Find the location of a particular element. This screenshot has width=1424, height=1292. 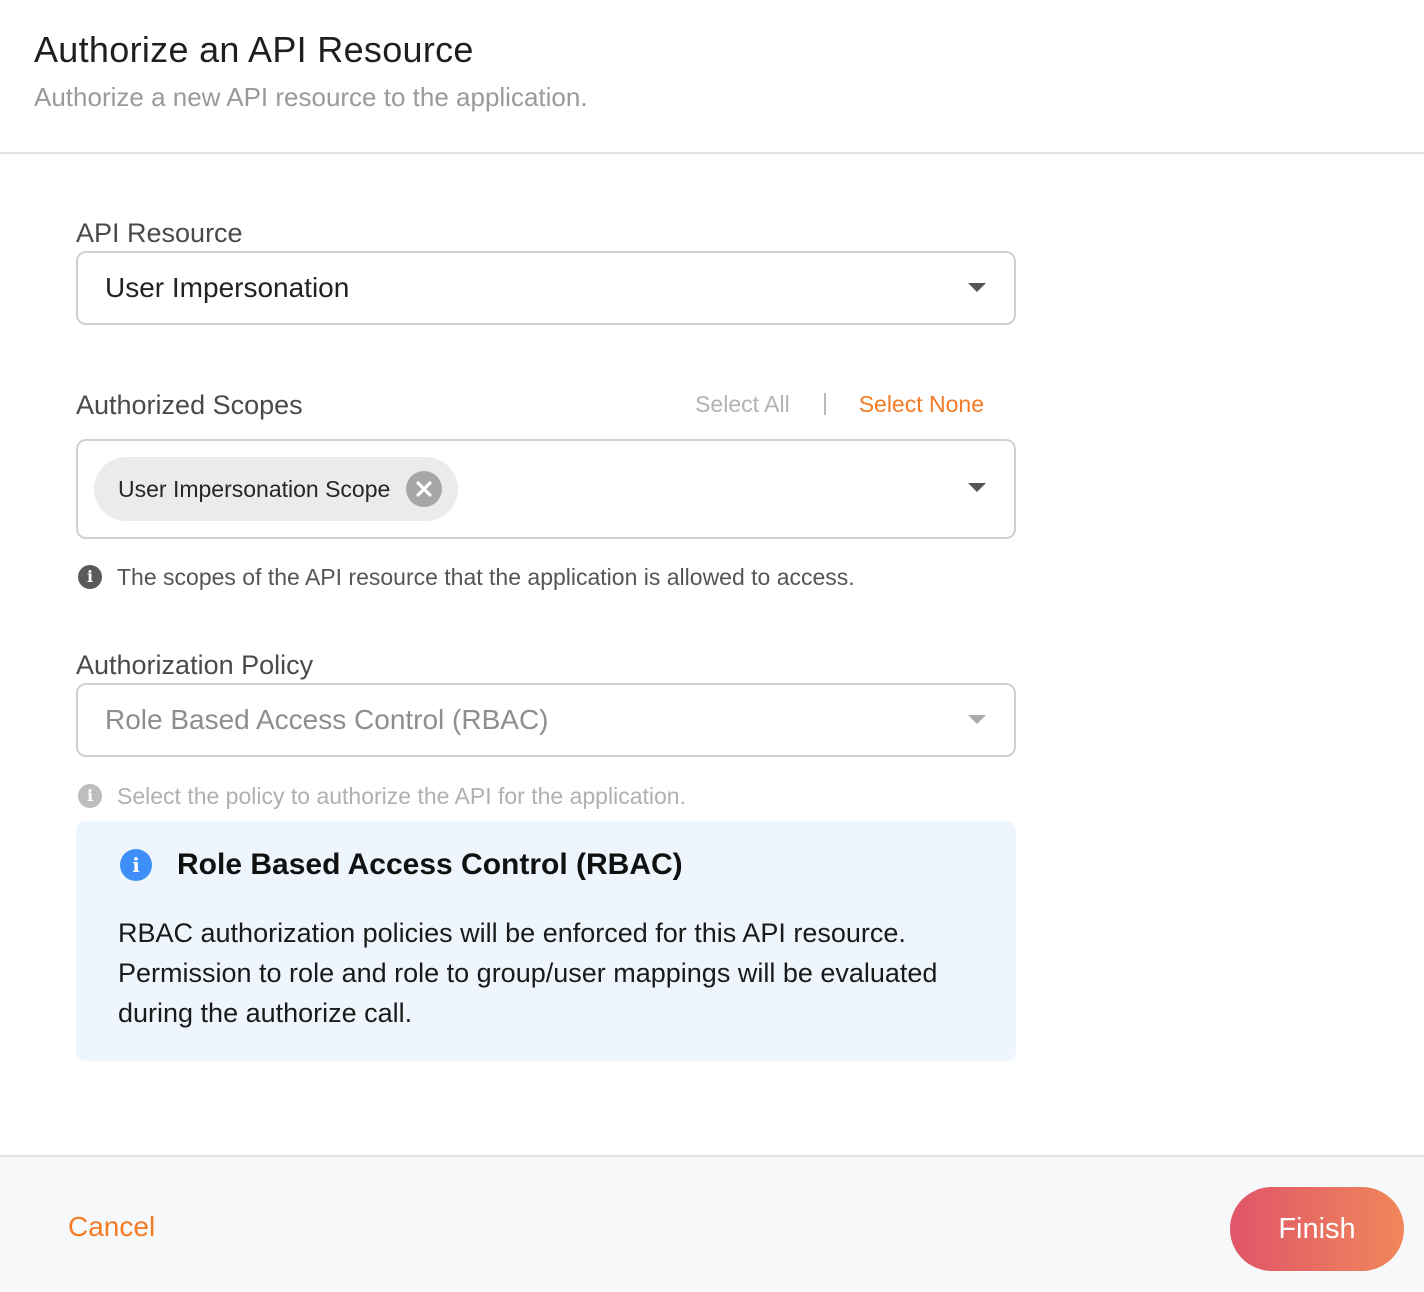

select-all-link: Select All is located at coordinates (742, 404).